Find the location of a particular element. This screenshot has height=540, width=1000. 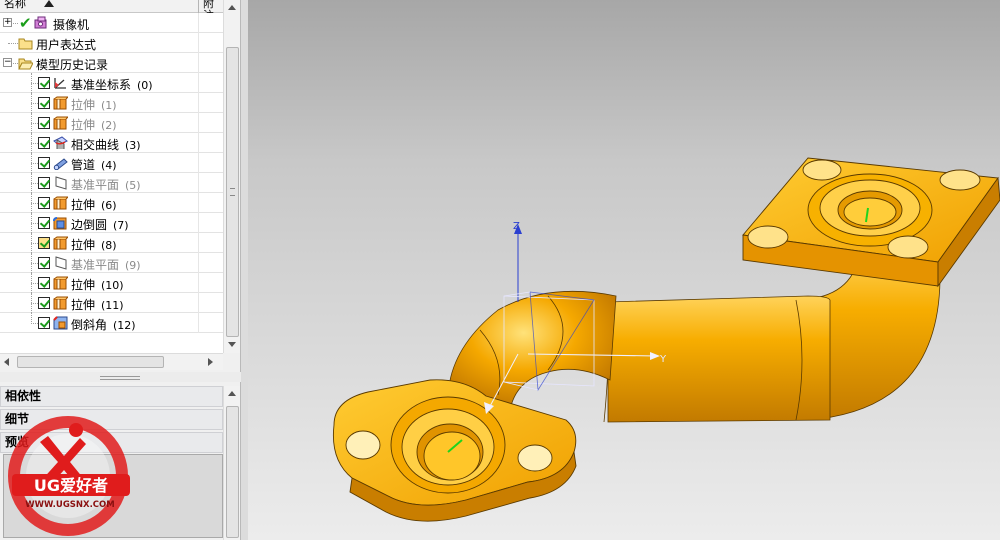

z-axis-label: Z is located at coordinates (516, 226).